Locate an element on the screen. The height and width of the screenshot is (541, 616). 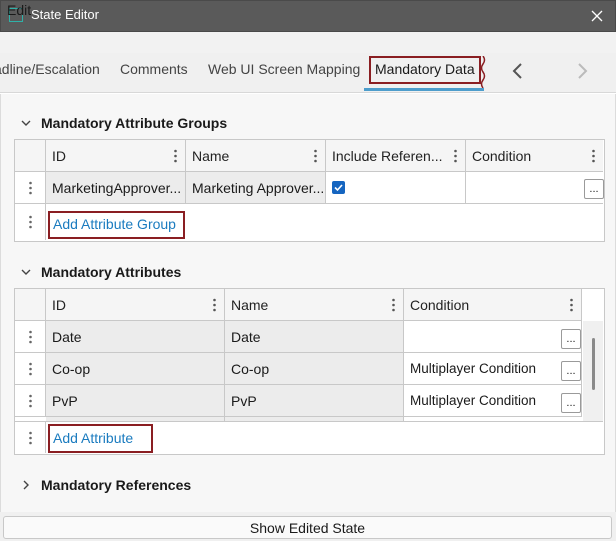
tab-comments: Comments is located at coordinates (154, 69).